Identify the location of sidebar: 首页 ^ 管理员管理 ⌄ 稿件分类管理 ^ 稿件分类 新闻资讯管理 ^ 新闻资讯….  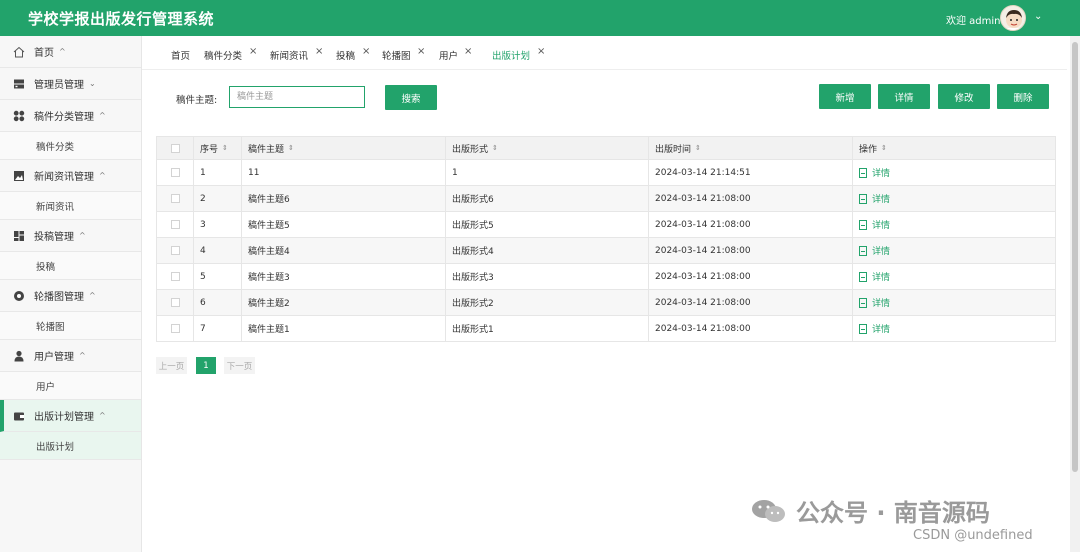
(71, 294).